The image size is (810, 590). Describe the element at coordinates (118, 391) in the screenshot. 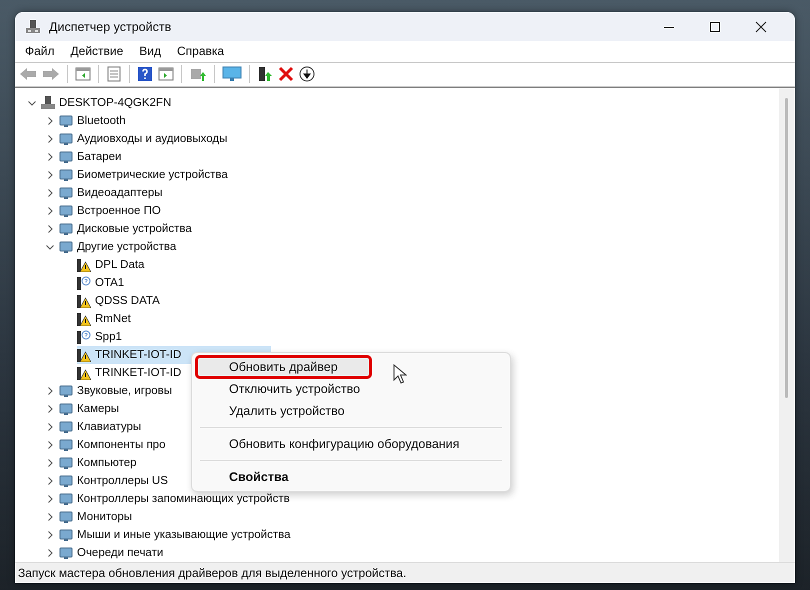

I see `tree-item: Звуковые, игровы` at that location.